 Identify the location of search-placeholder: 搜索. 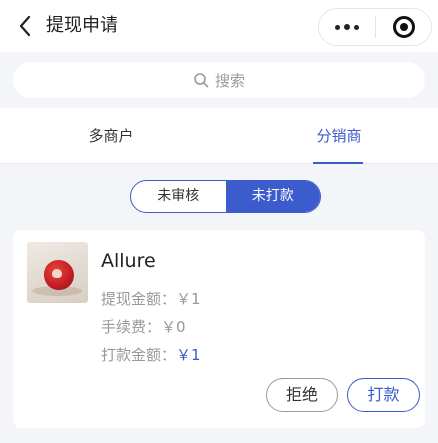
(229, 80).